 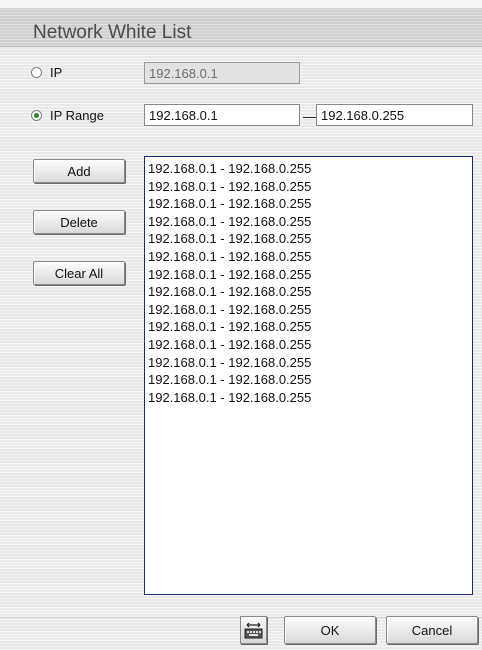 I want to click on ok-button: OK, so click(x=330, y=630).